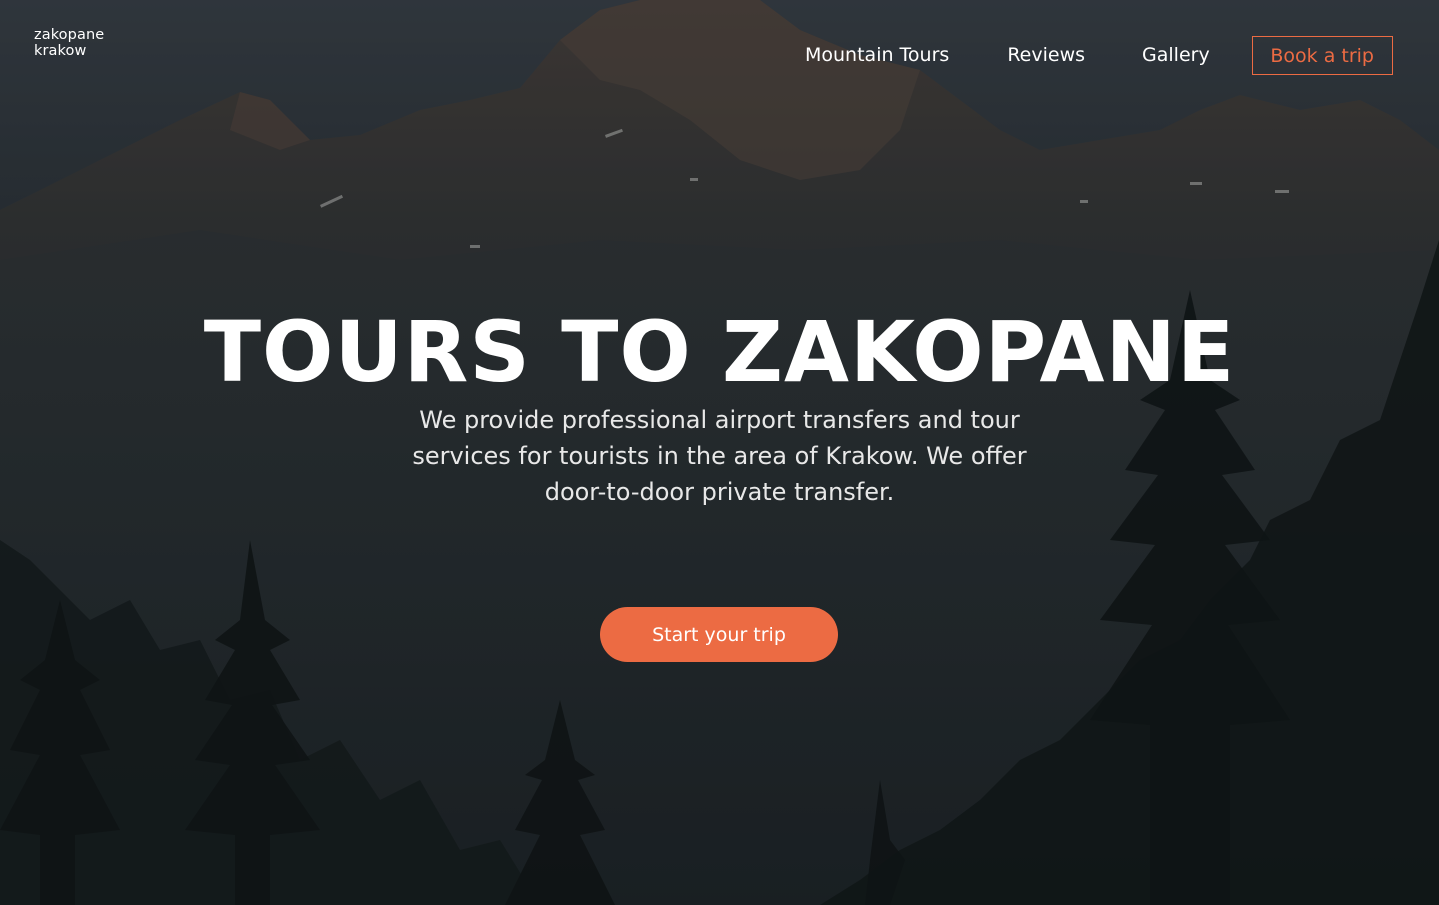  Describe the element at coordinates (719, 352) in the screenshot. I see `hero-title: TOURS TO ZAKOPANE` at that location.